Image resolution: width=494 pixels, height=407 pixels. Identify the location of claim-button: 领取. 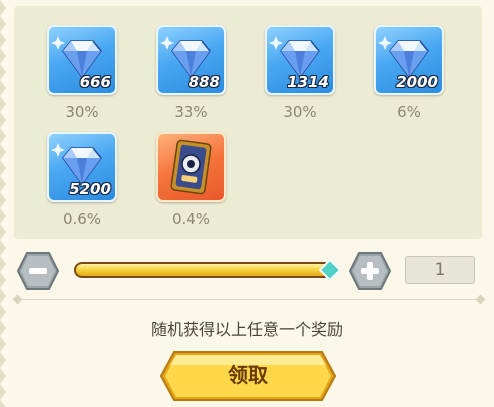
(248, 376).